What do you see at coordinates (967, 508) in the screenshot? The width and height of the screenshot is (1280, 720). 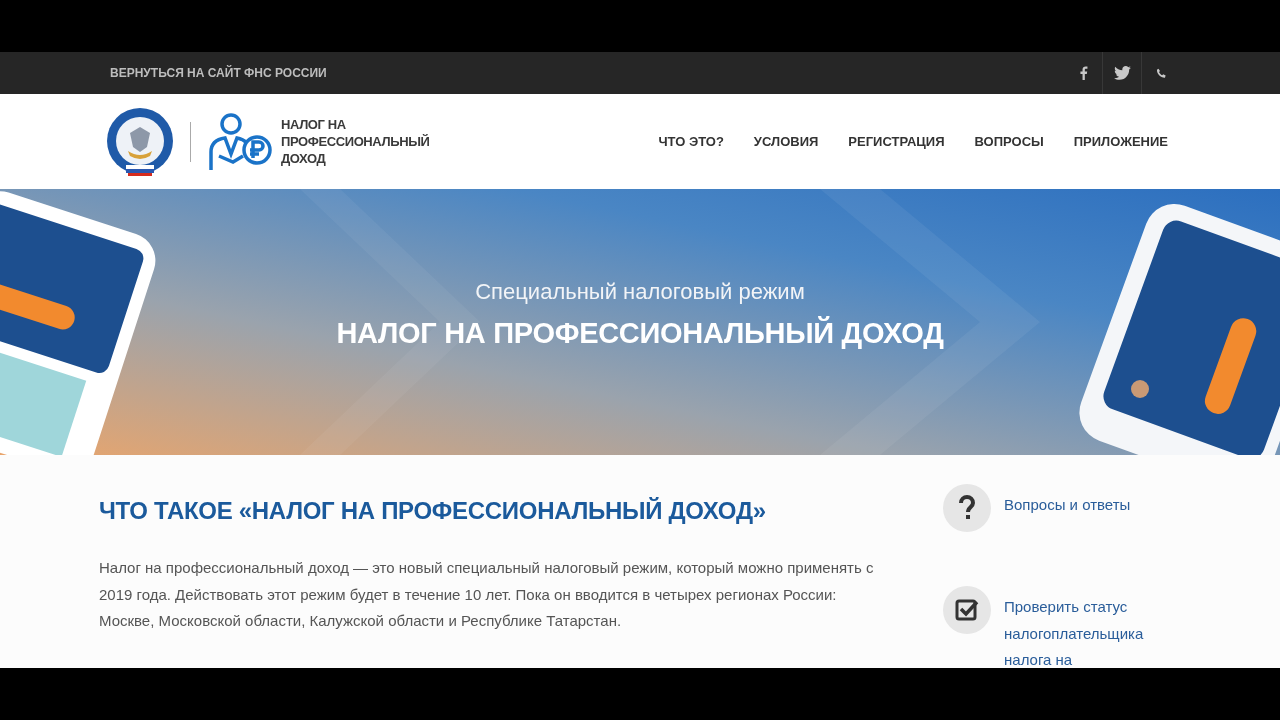 I see `question-icon` at bounding box center [967, 508].